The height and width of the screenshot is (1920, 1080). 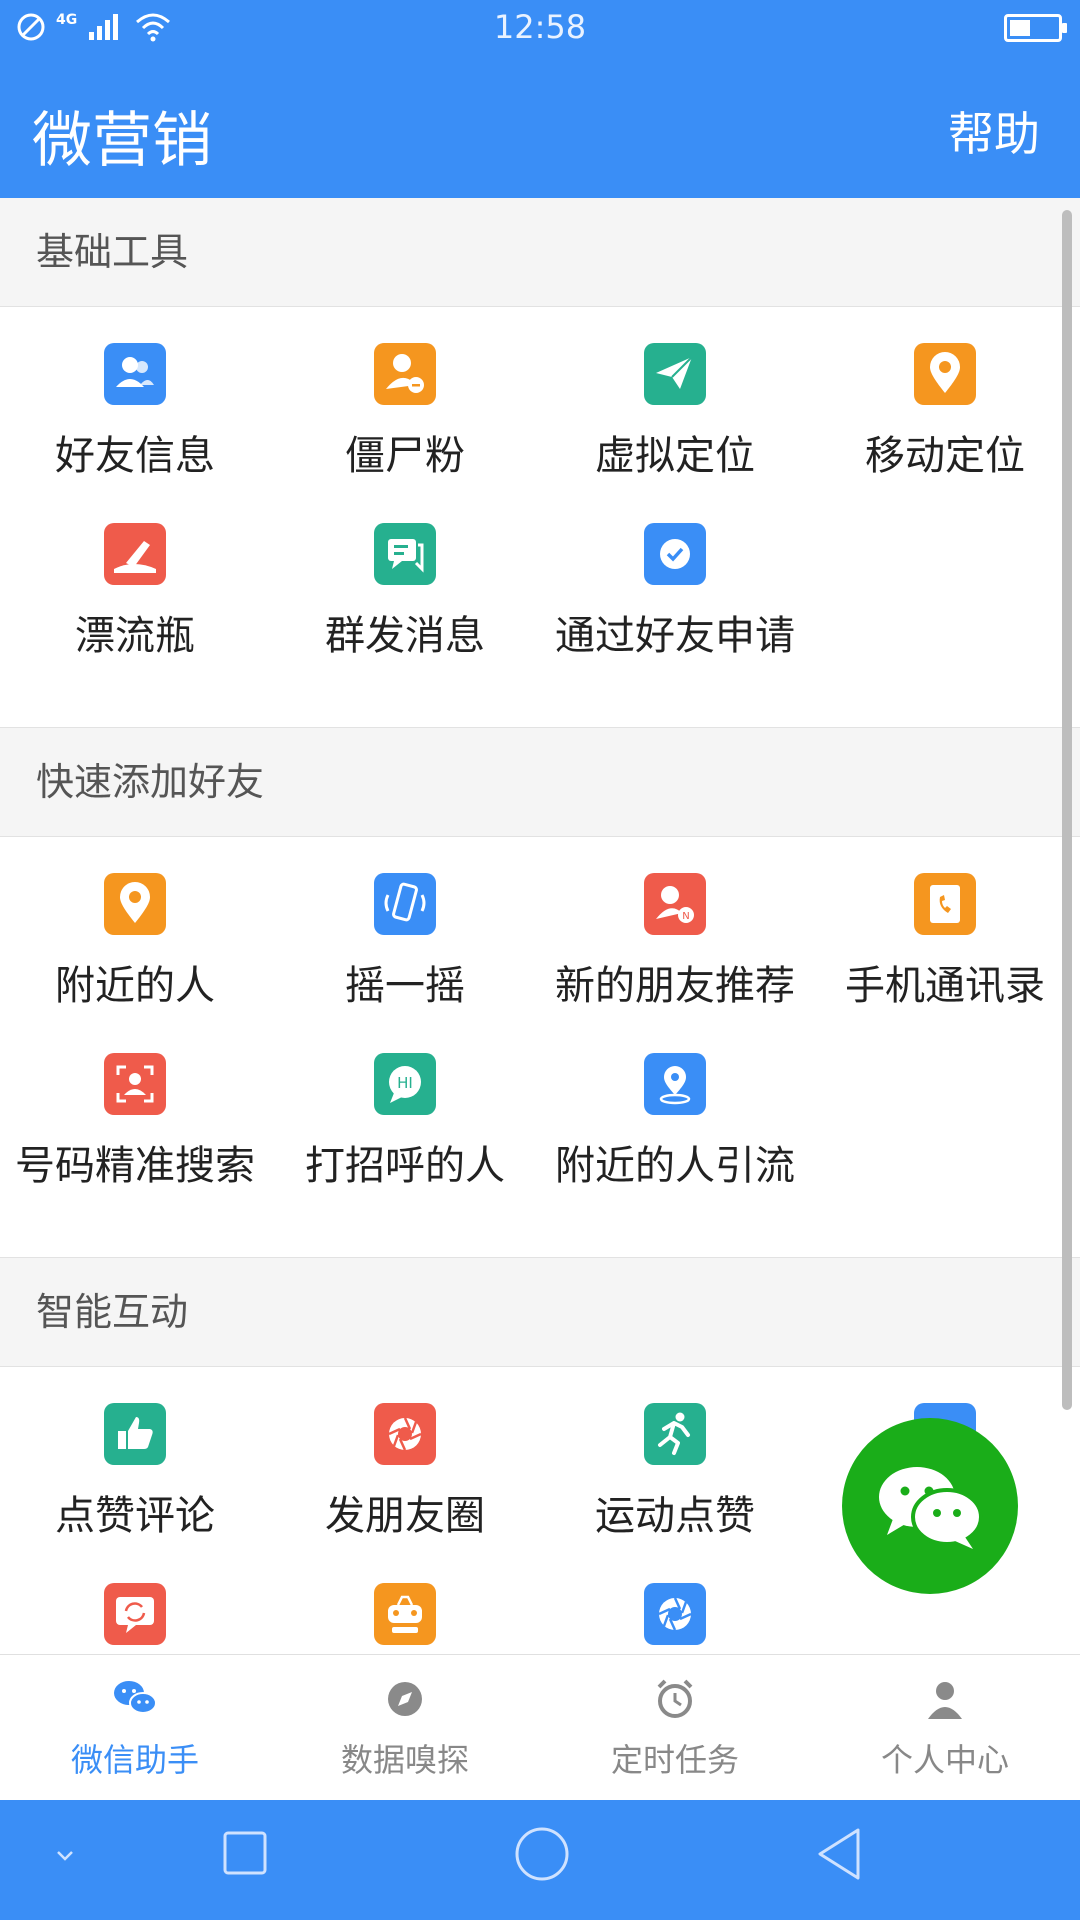 I want to click on tool-tile: 摇一摇, so click(x=405, y=963).